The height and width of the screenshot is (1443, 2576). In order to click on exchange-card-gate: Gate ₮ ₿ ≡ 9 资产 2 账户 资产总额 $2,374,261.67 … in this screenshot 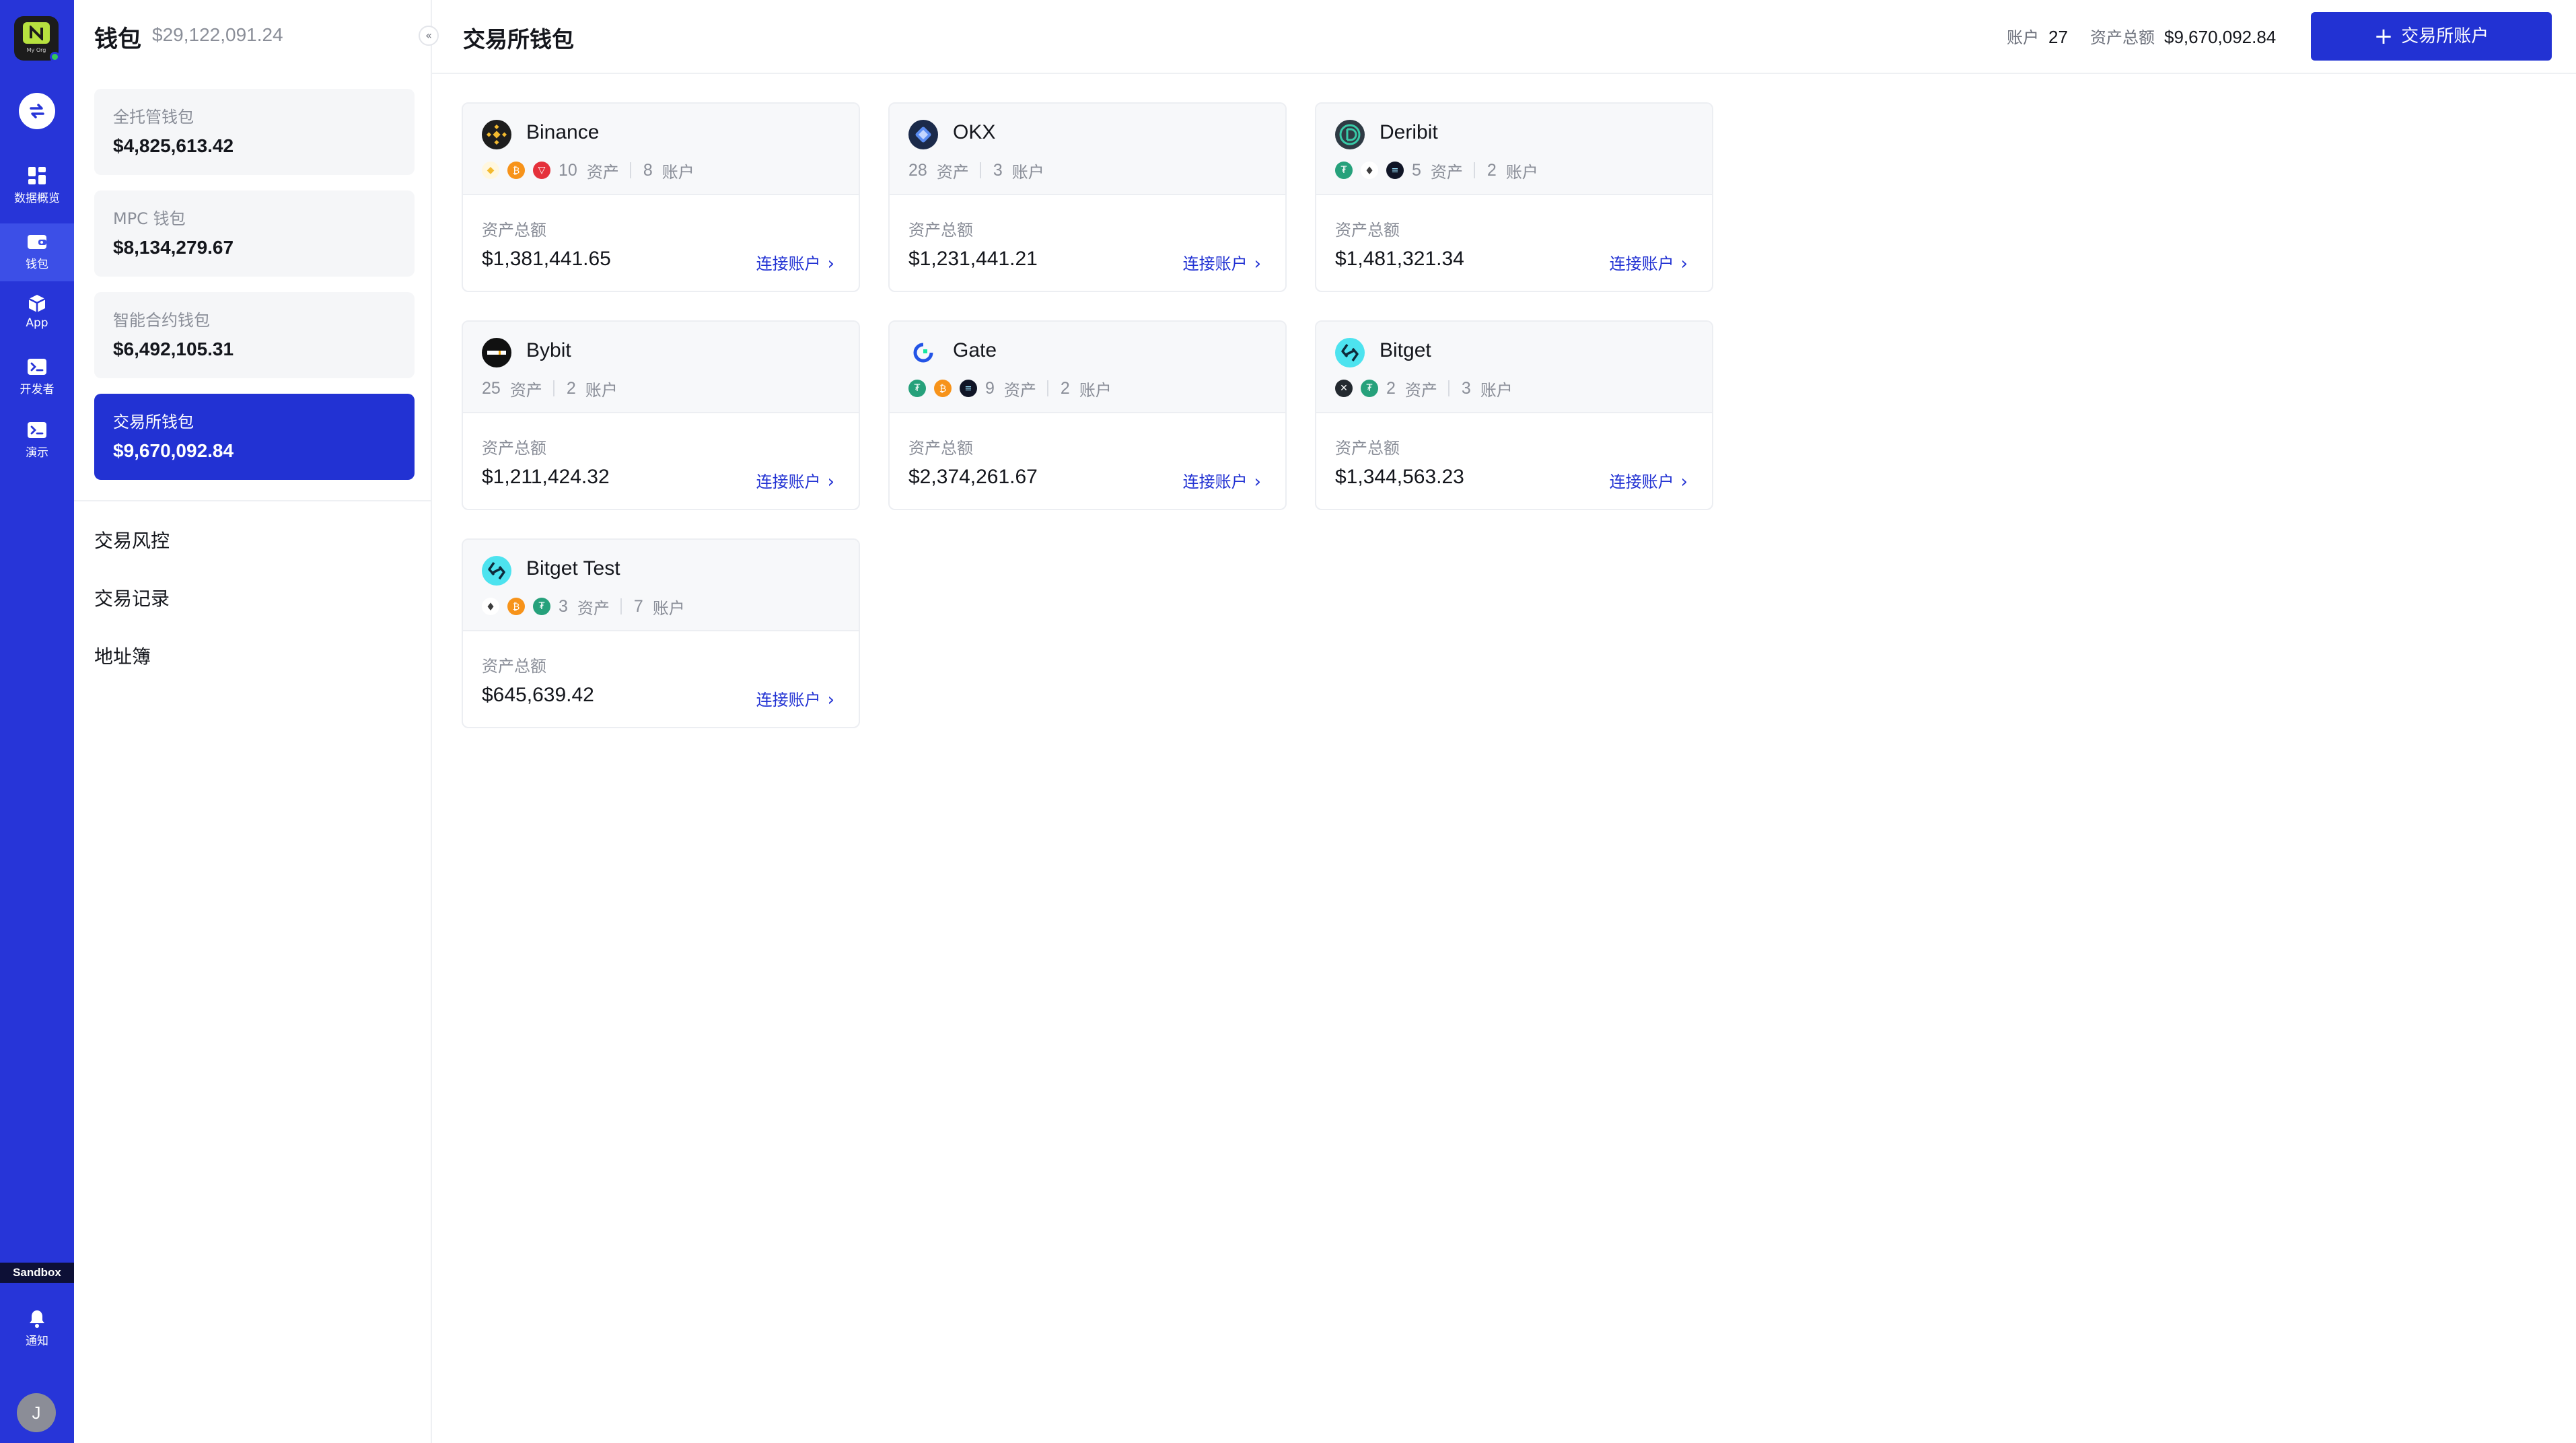, I will do `click(1087, 415)`.